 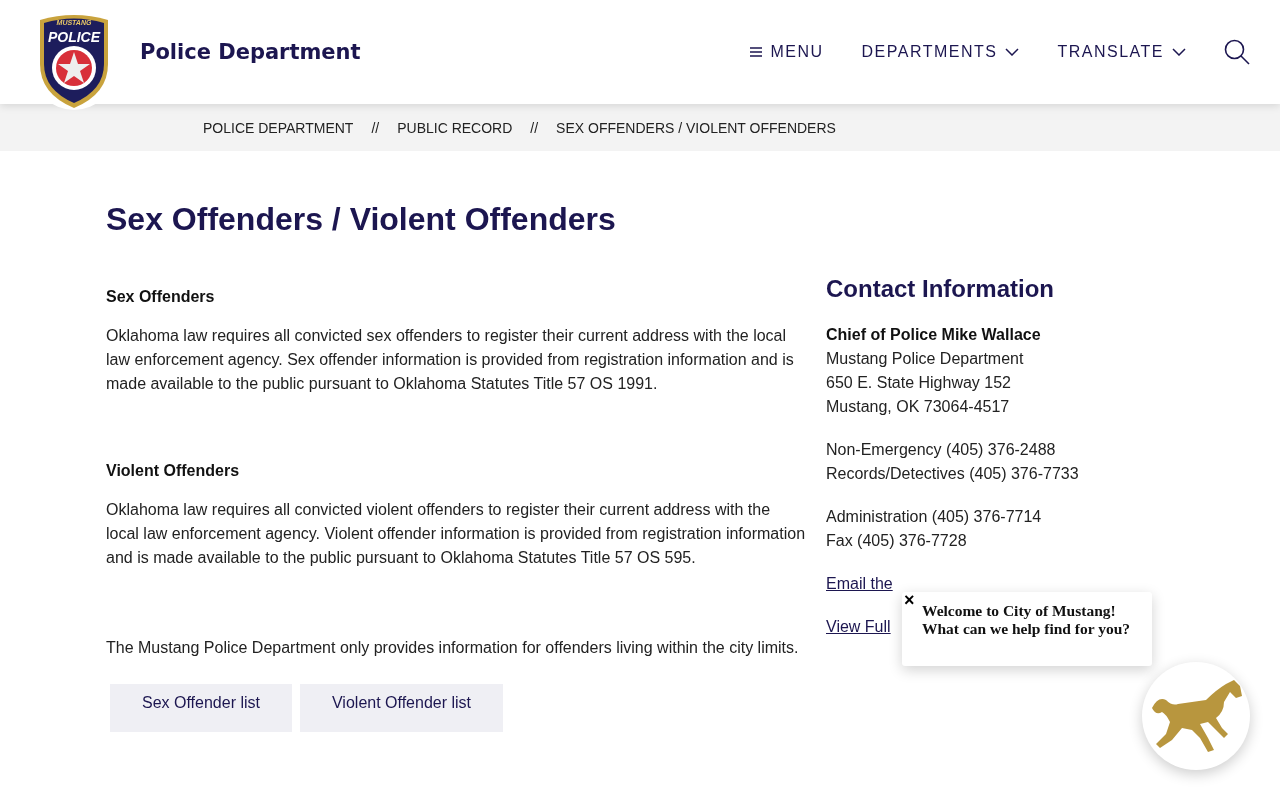 What do you see at coordinates (161, 297) in the screenshot?
I see `section-heading: Sex Offenders` at bounding box center [161, 297].